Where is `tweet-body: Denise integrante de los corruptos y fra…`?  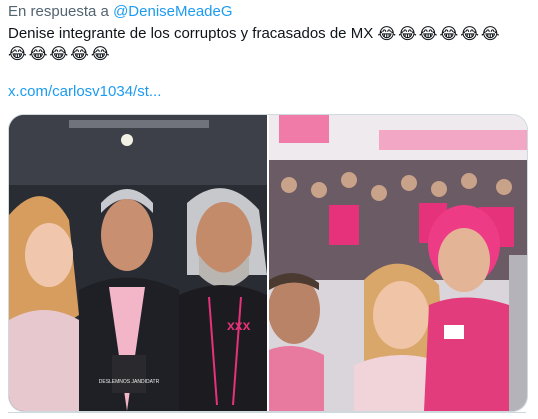 tweet-body: Denise integrante de los corruptos y fra… is located at coordinates (191, 33).